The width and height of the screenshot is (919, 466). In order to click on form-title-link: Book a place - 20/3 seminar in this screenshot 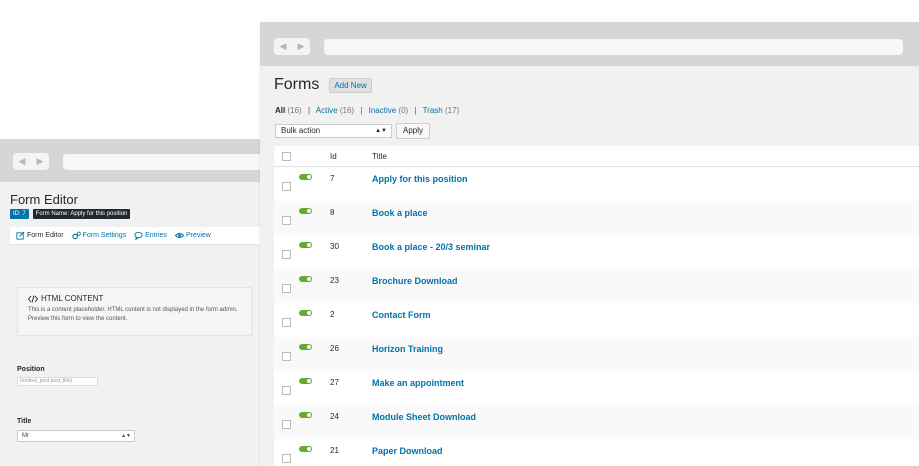, I will do `click(431, 247)`.